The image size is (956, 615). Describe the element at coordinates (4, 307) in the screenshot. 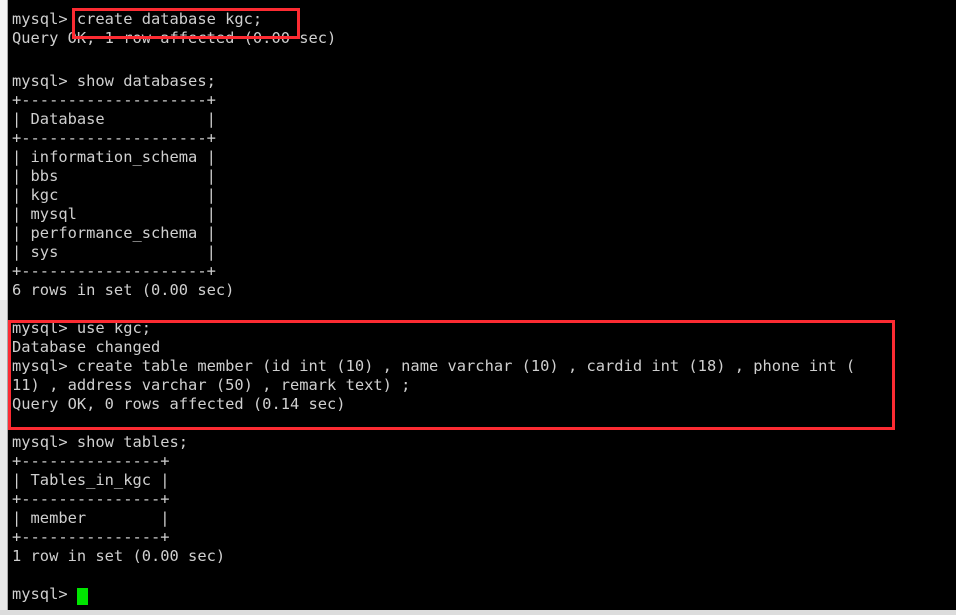

I see `terminal-scrollbar` at that location.